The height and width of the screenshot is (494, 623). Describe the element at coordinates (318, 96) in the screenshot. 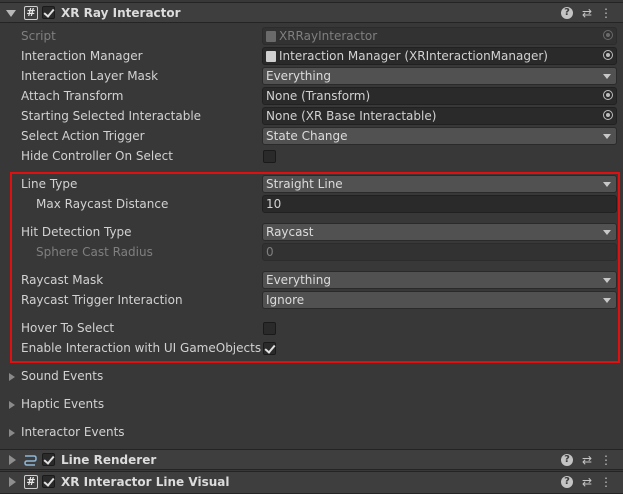

I see `attach-transform-value: None (Transform)` at that location.